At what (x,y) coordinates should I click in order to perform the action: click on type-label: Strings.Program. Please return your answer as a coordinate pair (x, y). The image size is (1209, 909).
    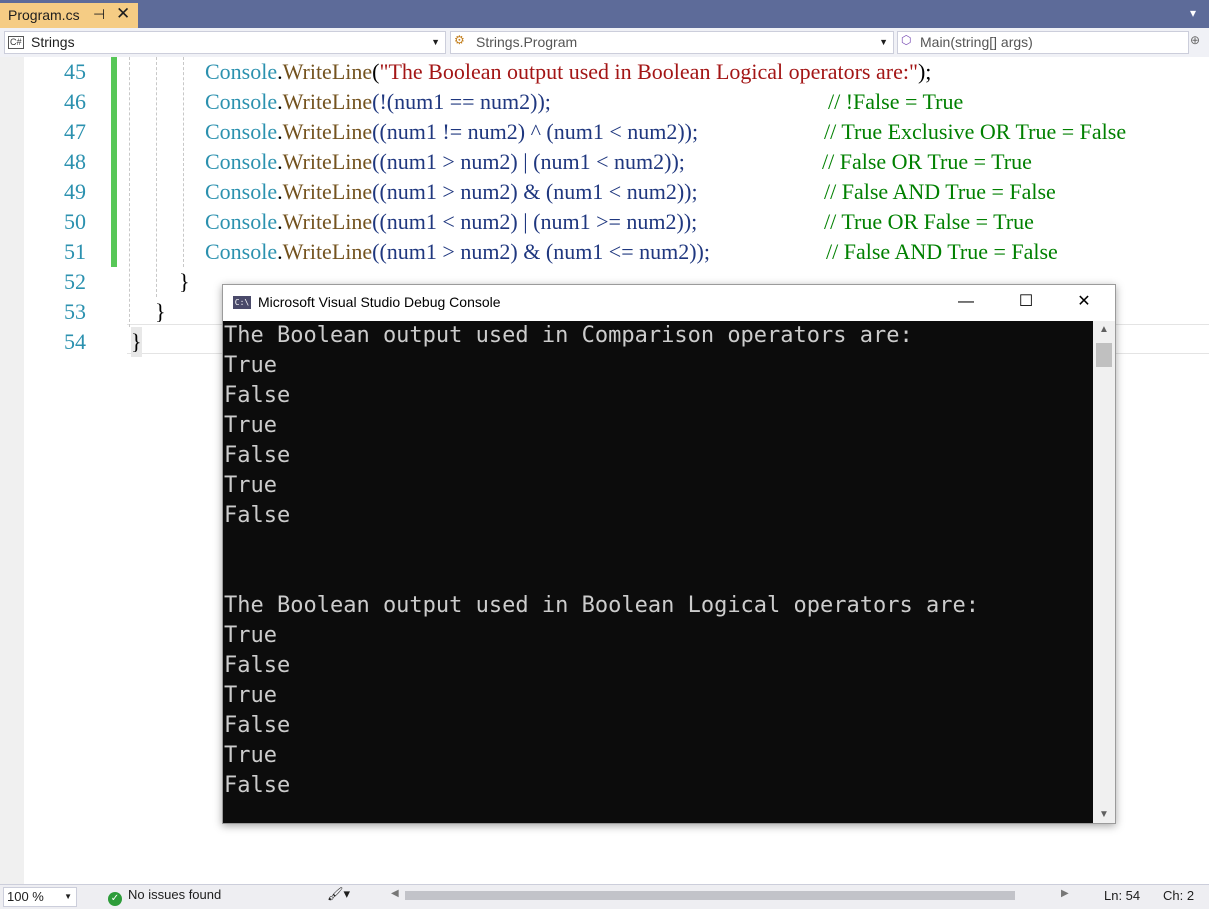
    Looking at the image, I should click on (527, 42).